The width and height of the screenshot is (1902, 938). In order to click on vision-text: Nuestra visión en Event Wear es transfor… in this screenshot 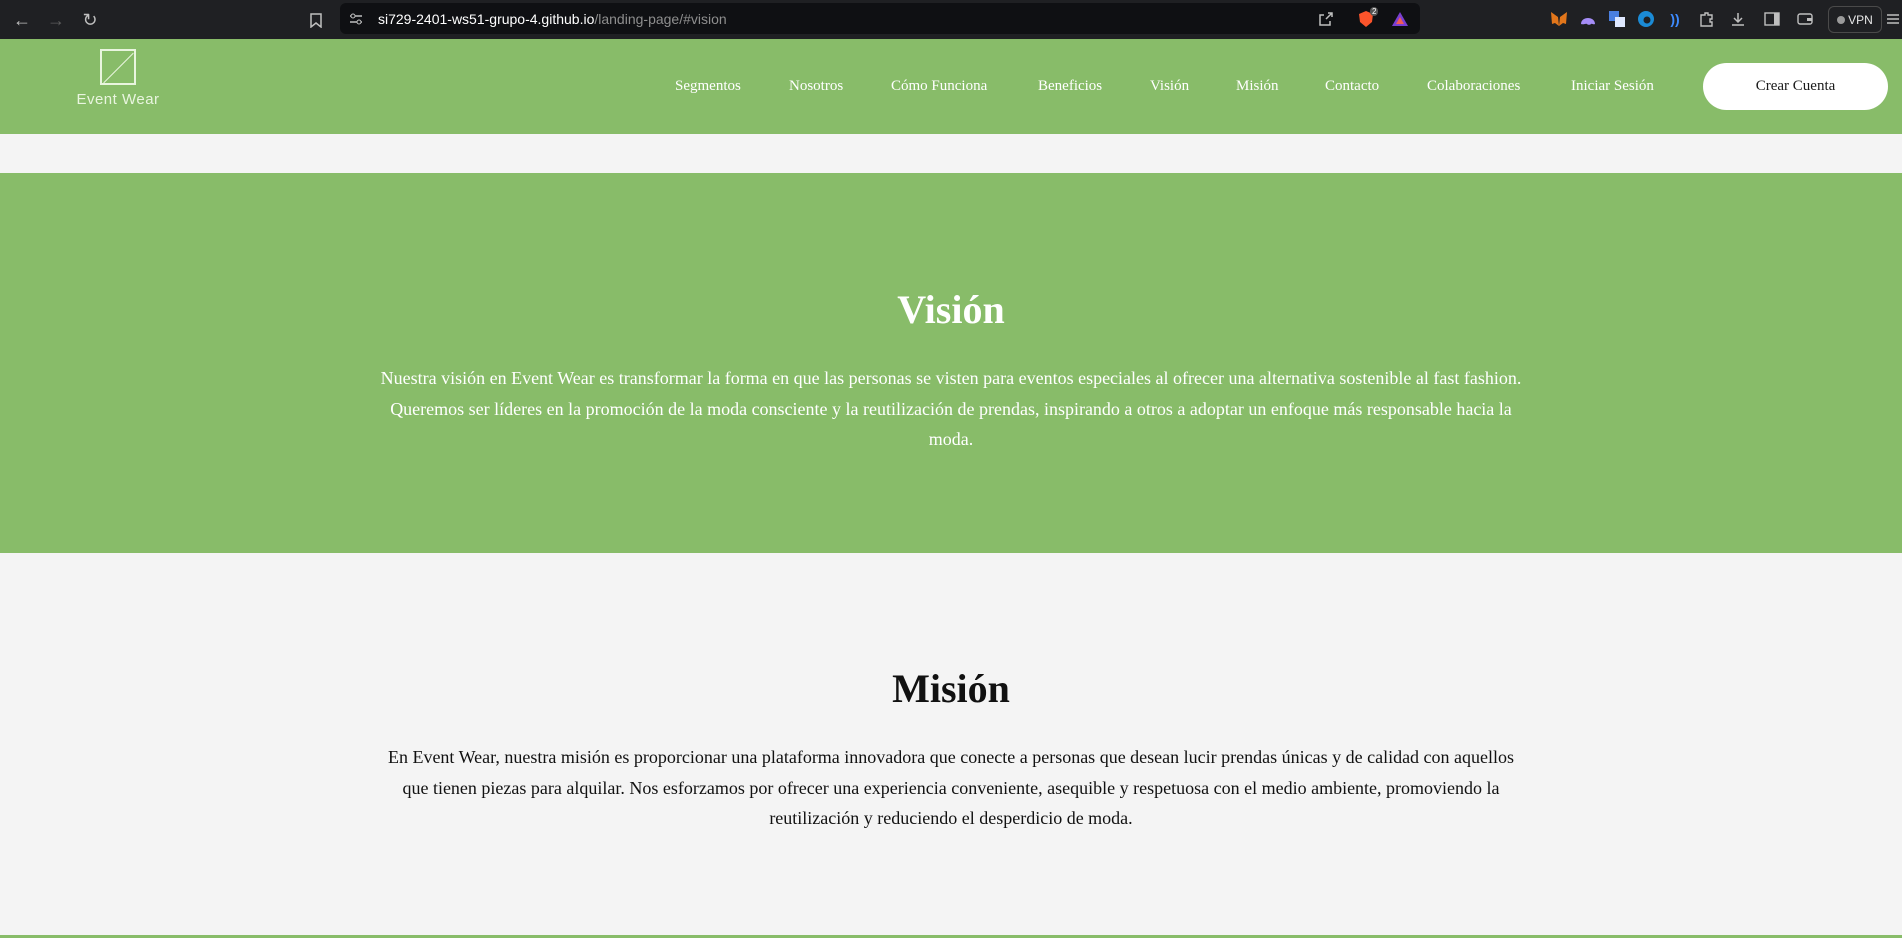, I will do `click(951, 408)`.